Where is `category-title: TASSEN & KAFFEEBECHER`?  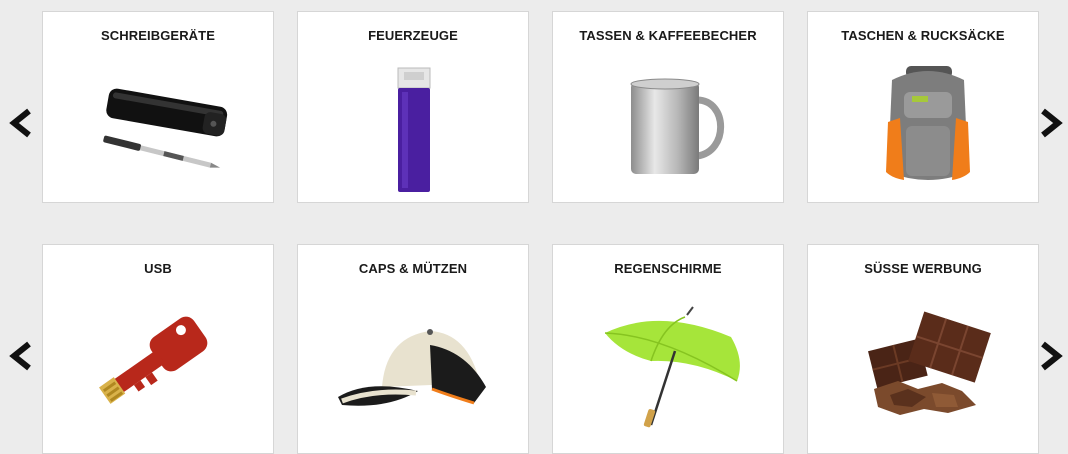 category-title: TASSEN & KAFFEEBECHER is located at coordinates (668, 35).